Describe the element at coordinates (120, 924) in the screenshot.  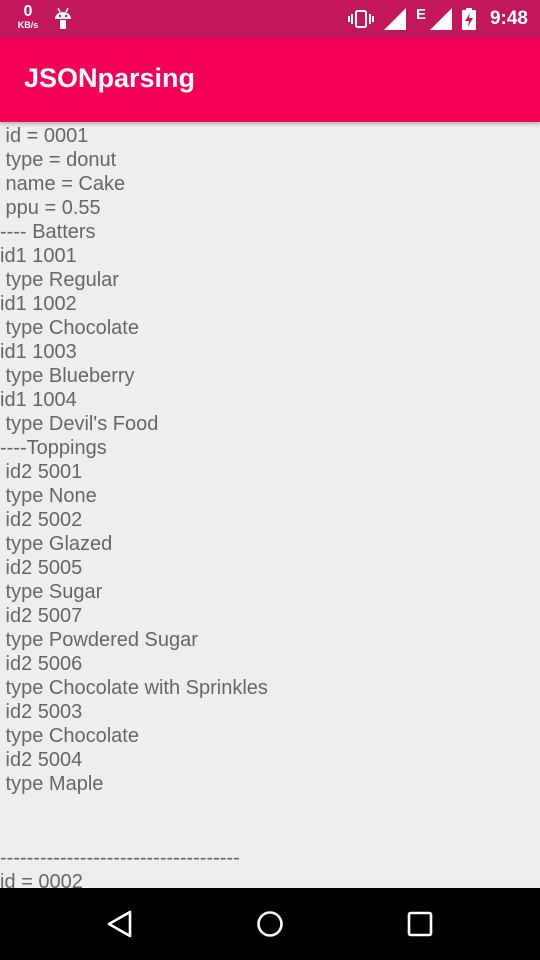
I see `back-icon` at that location.